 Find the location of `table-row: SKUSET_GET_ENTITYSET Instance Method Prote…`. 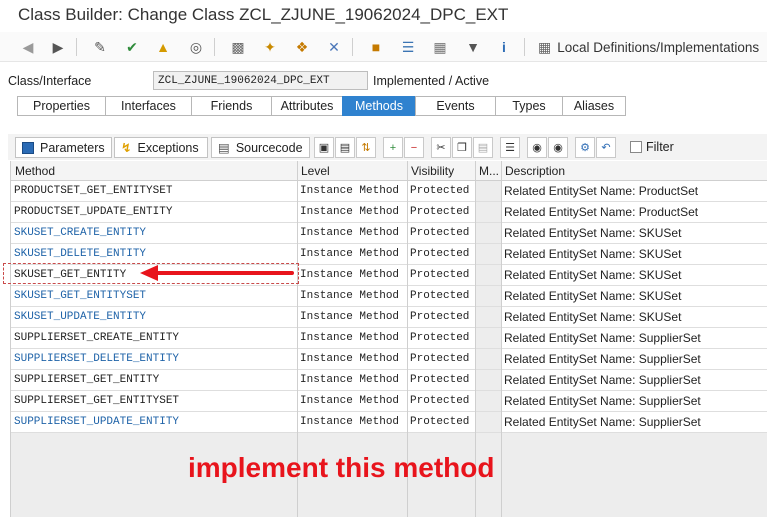

table-row: SKUSET_GET_ENTITYSET Instance Method Prote… is located at coordinates (389, 296).